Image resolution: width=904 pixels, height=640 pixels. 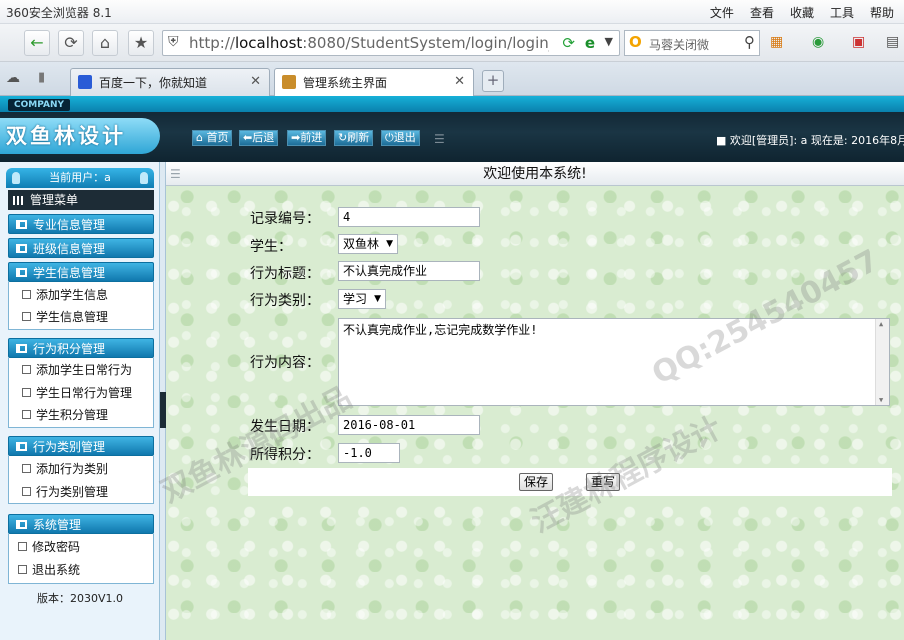 What do you see at coordinates (362, 299) in the screenshot?
I see `behavior-type-select: 学习 ▼` at bounding box center [362, 299].